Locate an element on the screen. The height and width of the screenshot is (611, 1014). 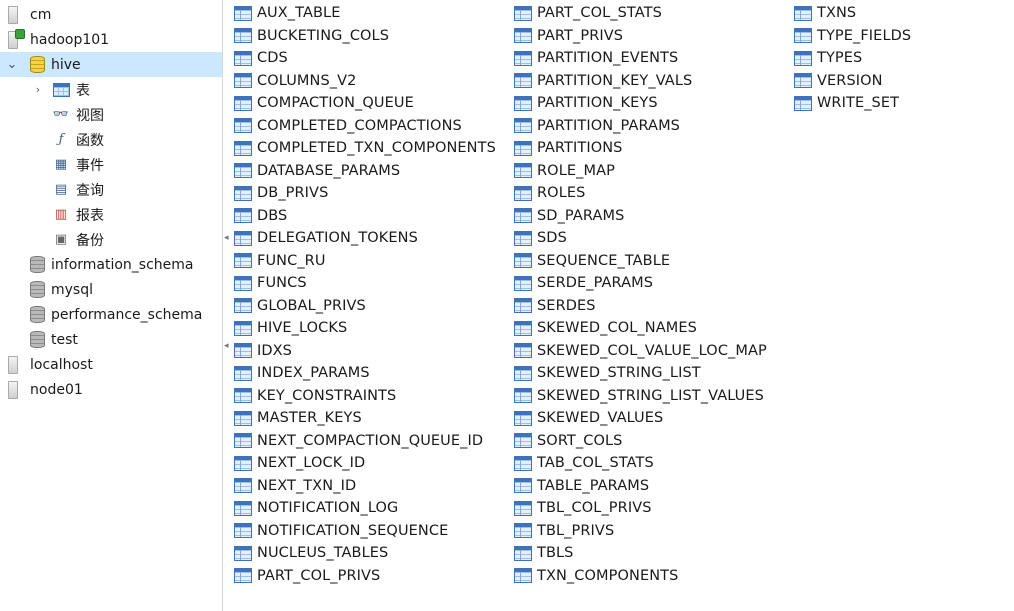
table-item: SKEWED_VALUES is located at coordinates (640, 418).